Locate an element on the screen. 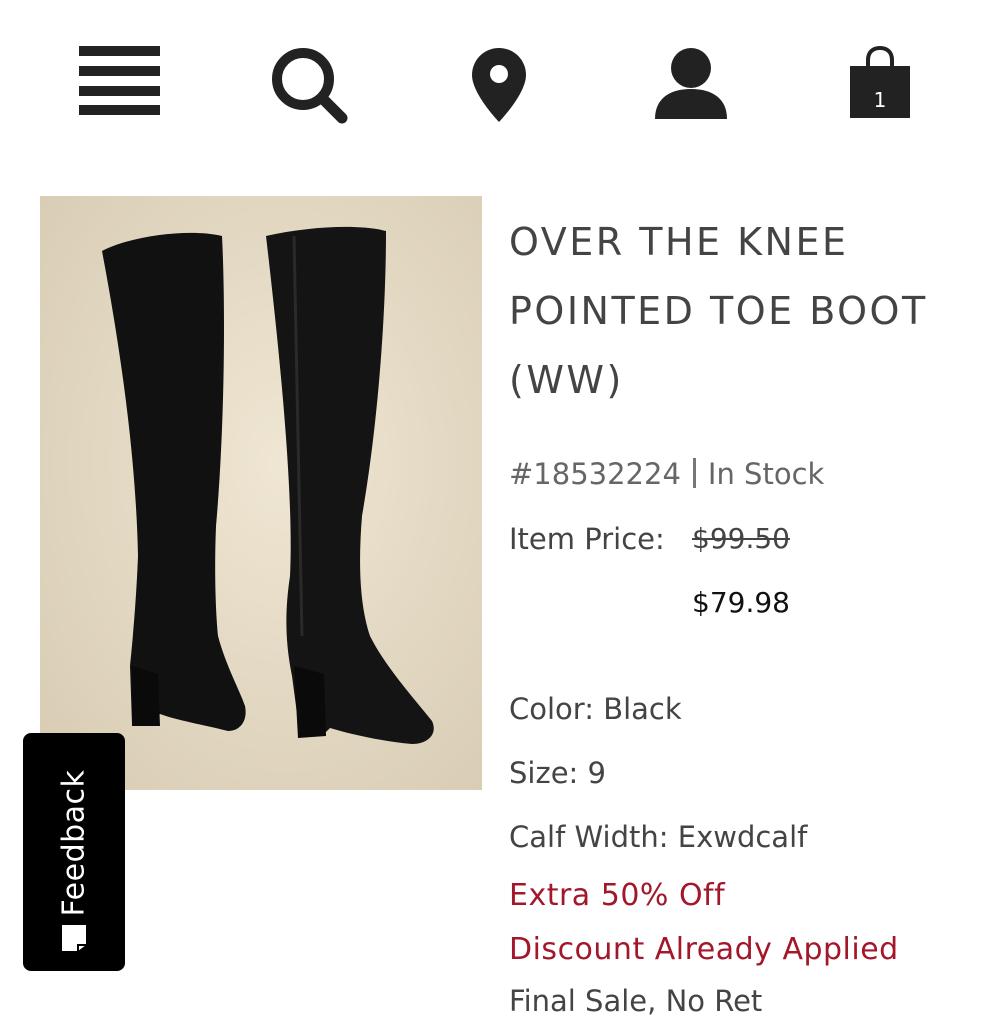  account-icon is located at coordinates (691, 83).